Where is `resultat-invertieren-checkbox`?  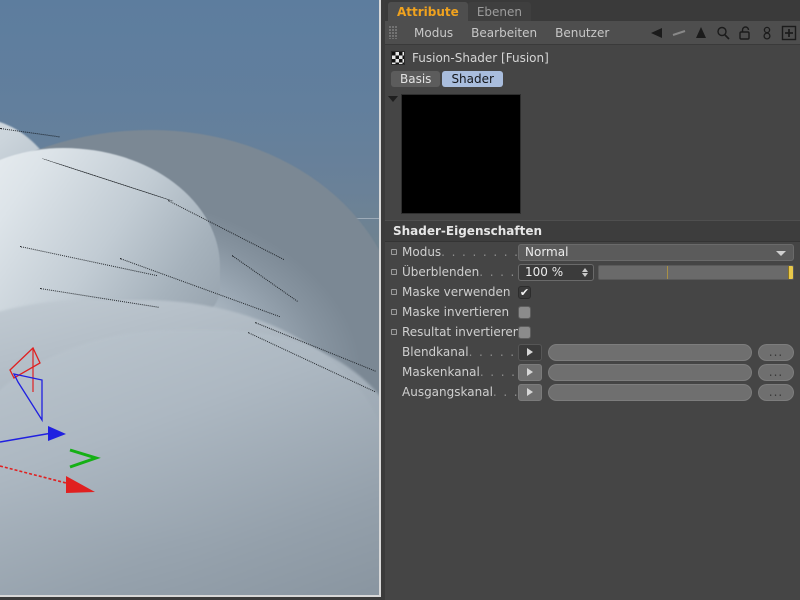
resultat-invertieren-checkbox is located at coordinates (524, 332).